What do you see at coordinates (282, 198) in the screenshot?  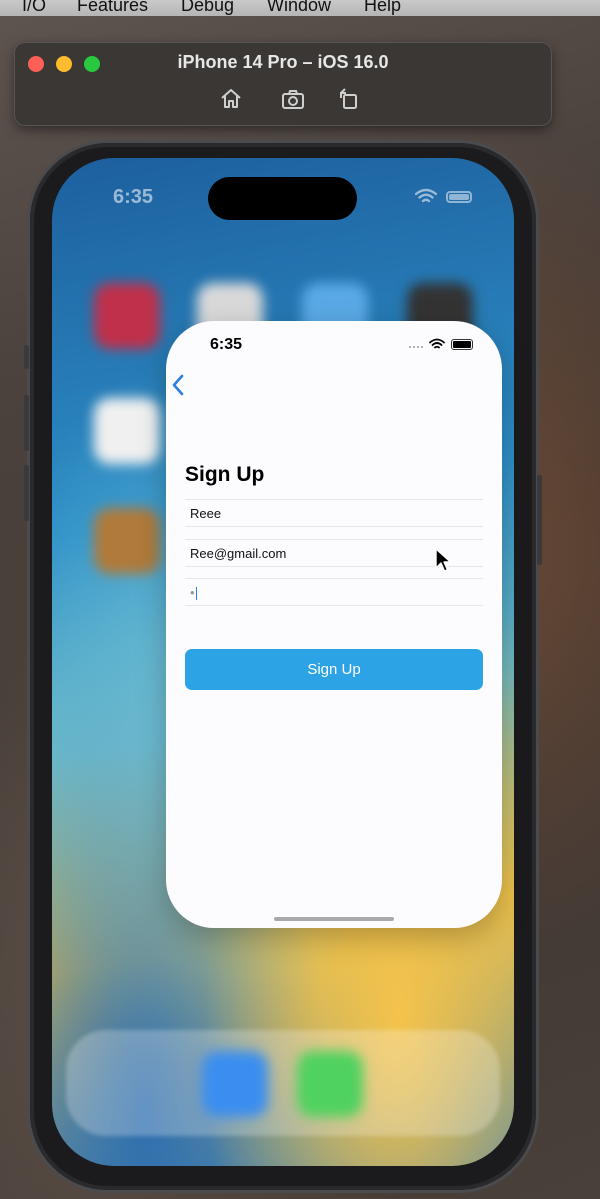 I see `dynamic-island` at bounding box center [282, 198].